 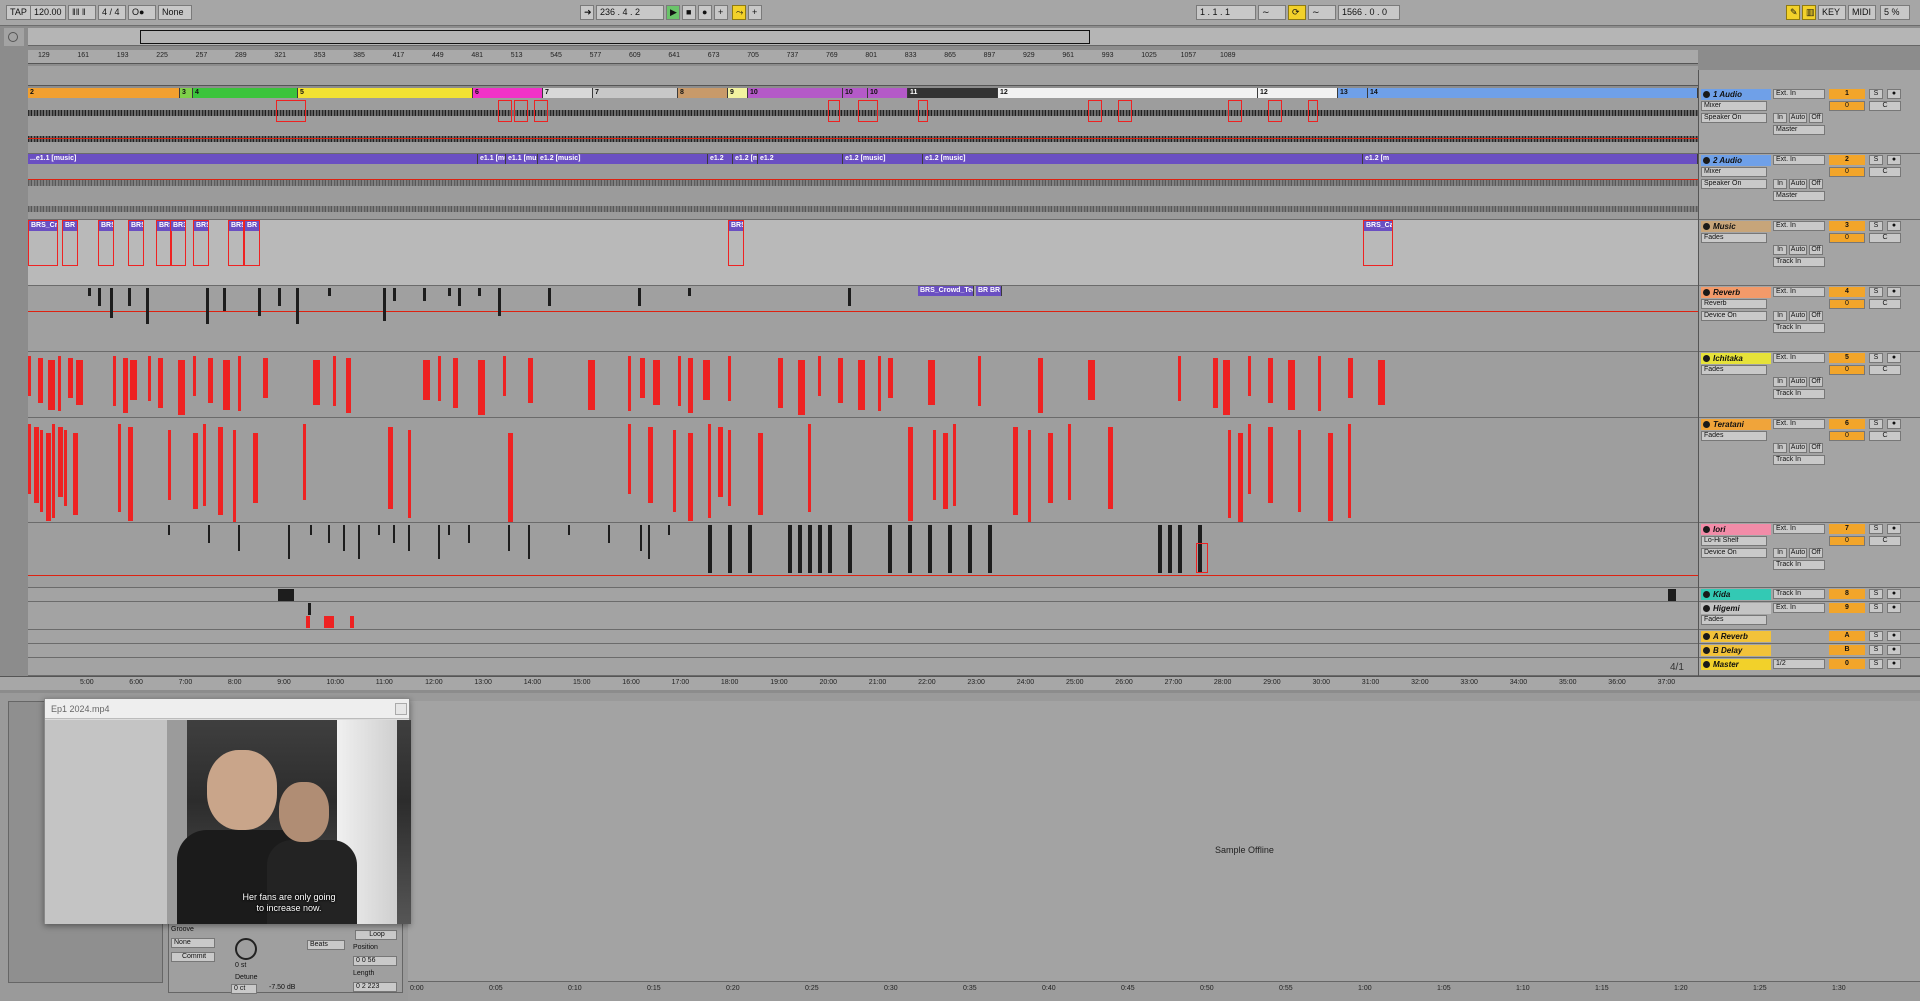 What do you see at coordinates (635, 93) in the screenshot?
I see `clip-marker: 7` at bounding box center [635, 93].